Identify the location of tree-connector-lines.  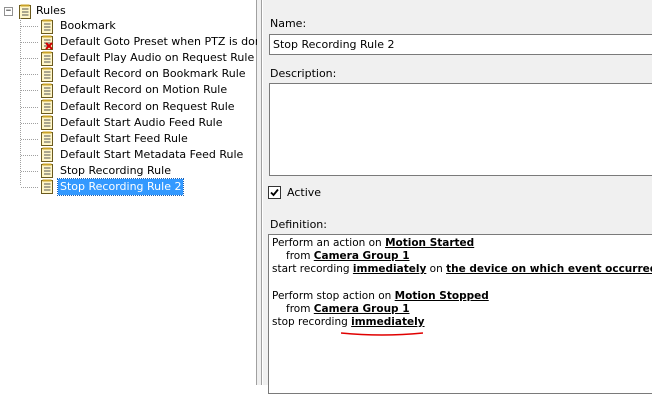
(29, 103).